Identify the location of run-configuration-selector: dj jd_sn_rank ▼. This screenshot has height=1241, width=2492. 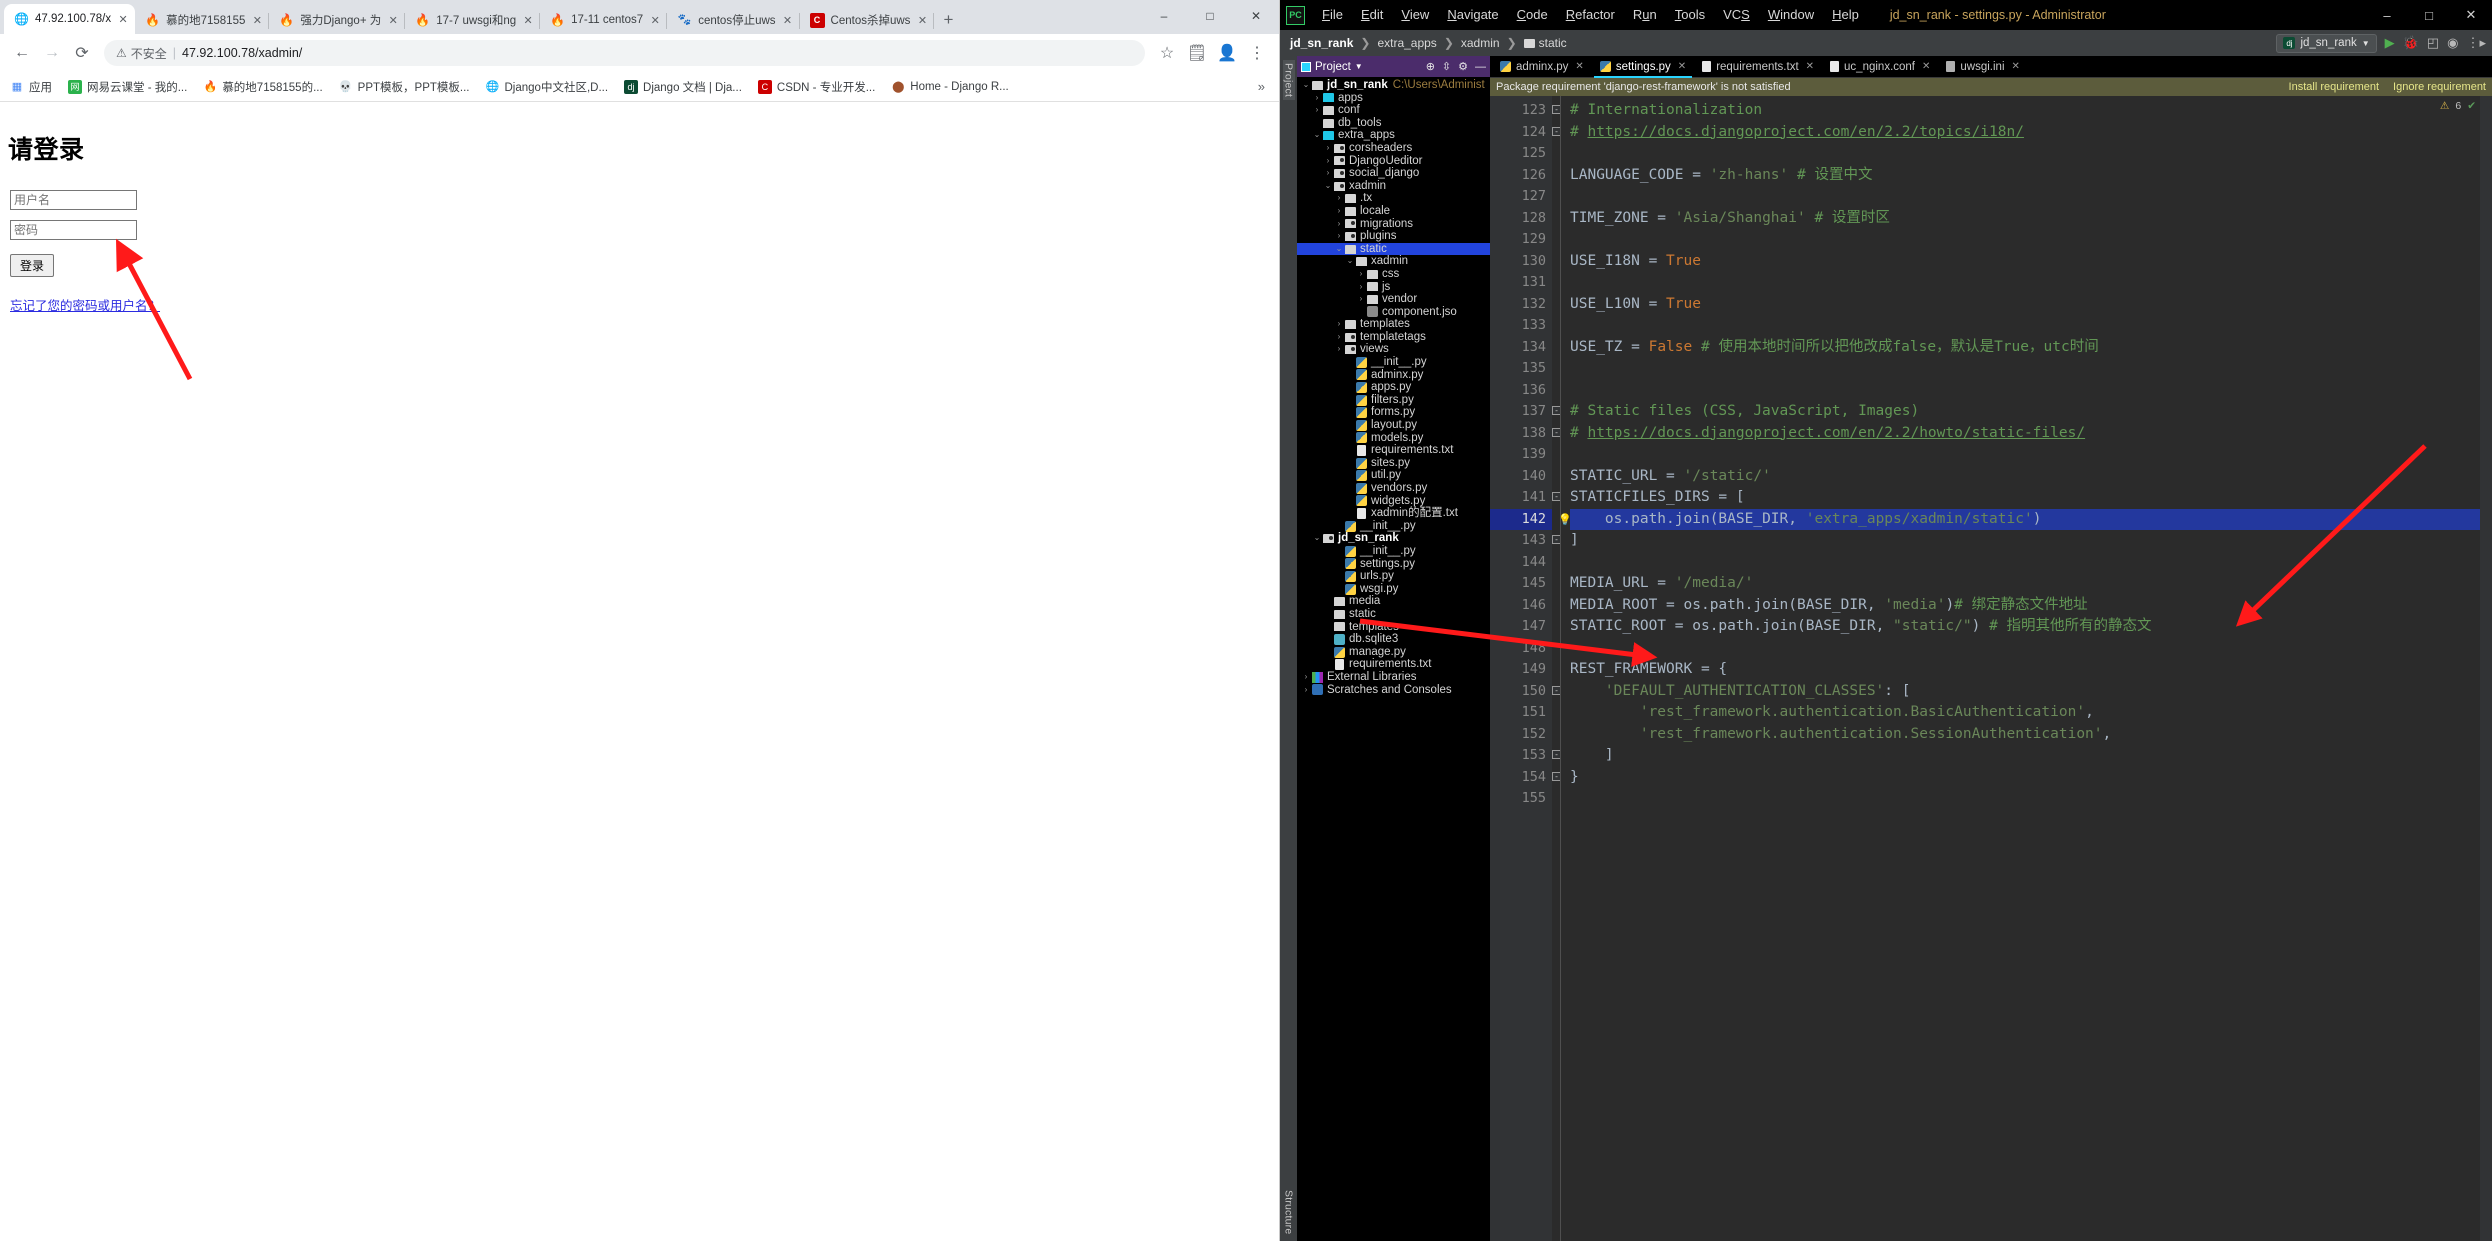
(2326, 43).